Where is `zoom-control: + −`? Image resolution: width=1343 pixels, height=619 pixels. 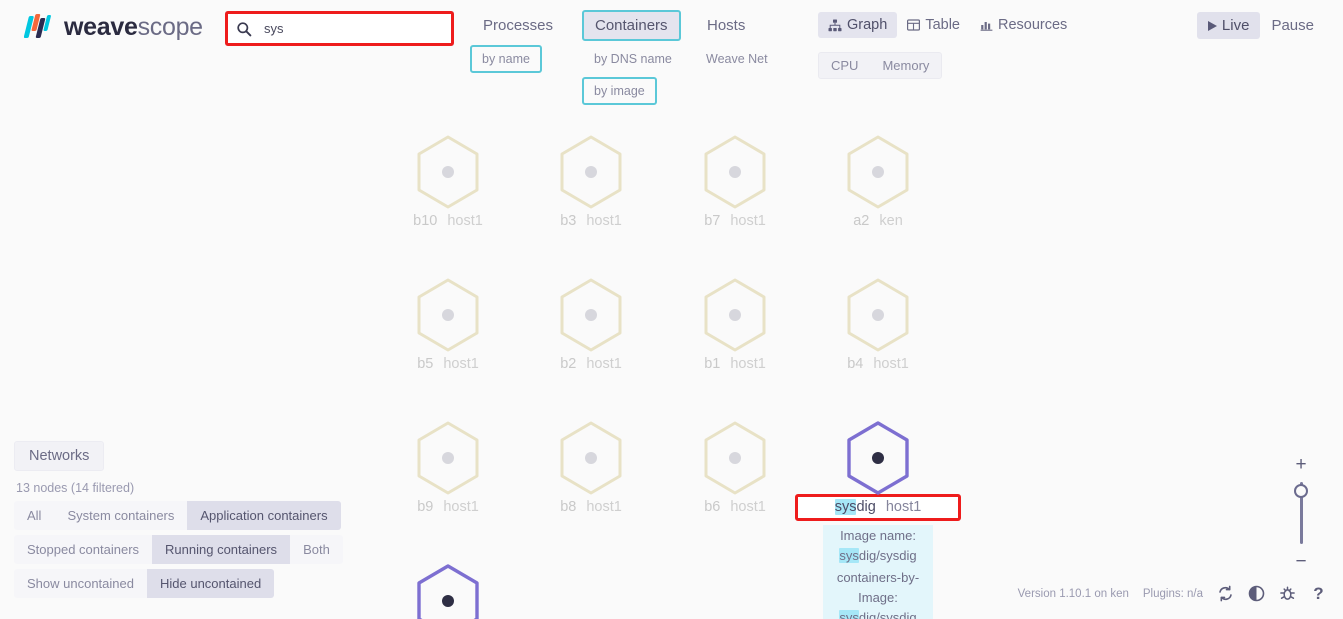
zoom-control: + − is located at coordinates (1301, 513).